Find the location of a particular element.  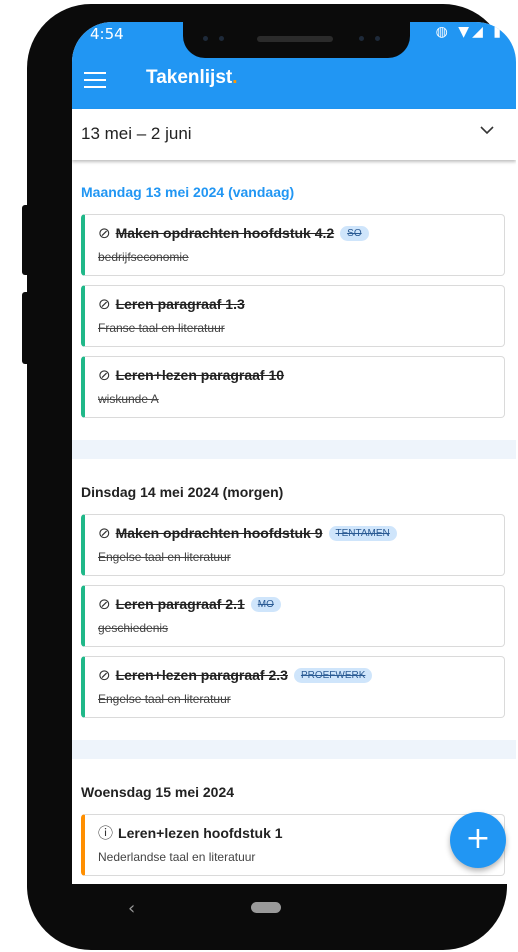

menu-icon is located at coordinates (95, 80).